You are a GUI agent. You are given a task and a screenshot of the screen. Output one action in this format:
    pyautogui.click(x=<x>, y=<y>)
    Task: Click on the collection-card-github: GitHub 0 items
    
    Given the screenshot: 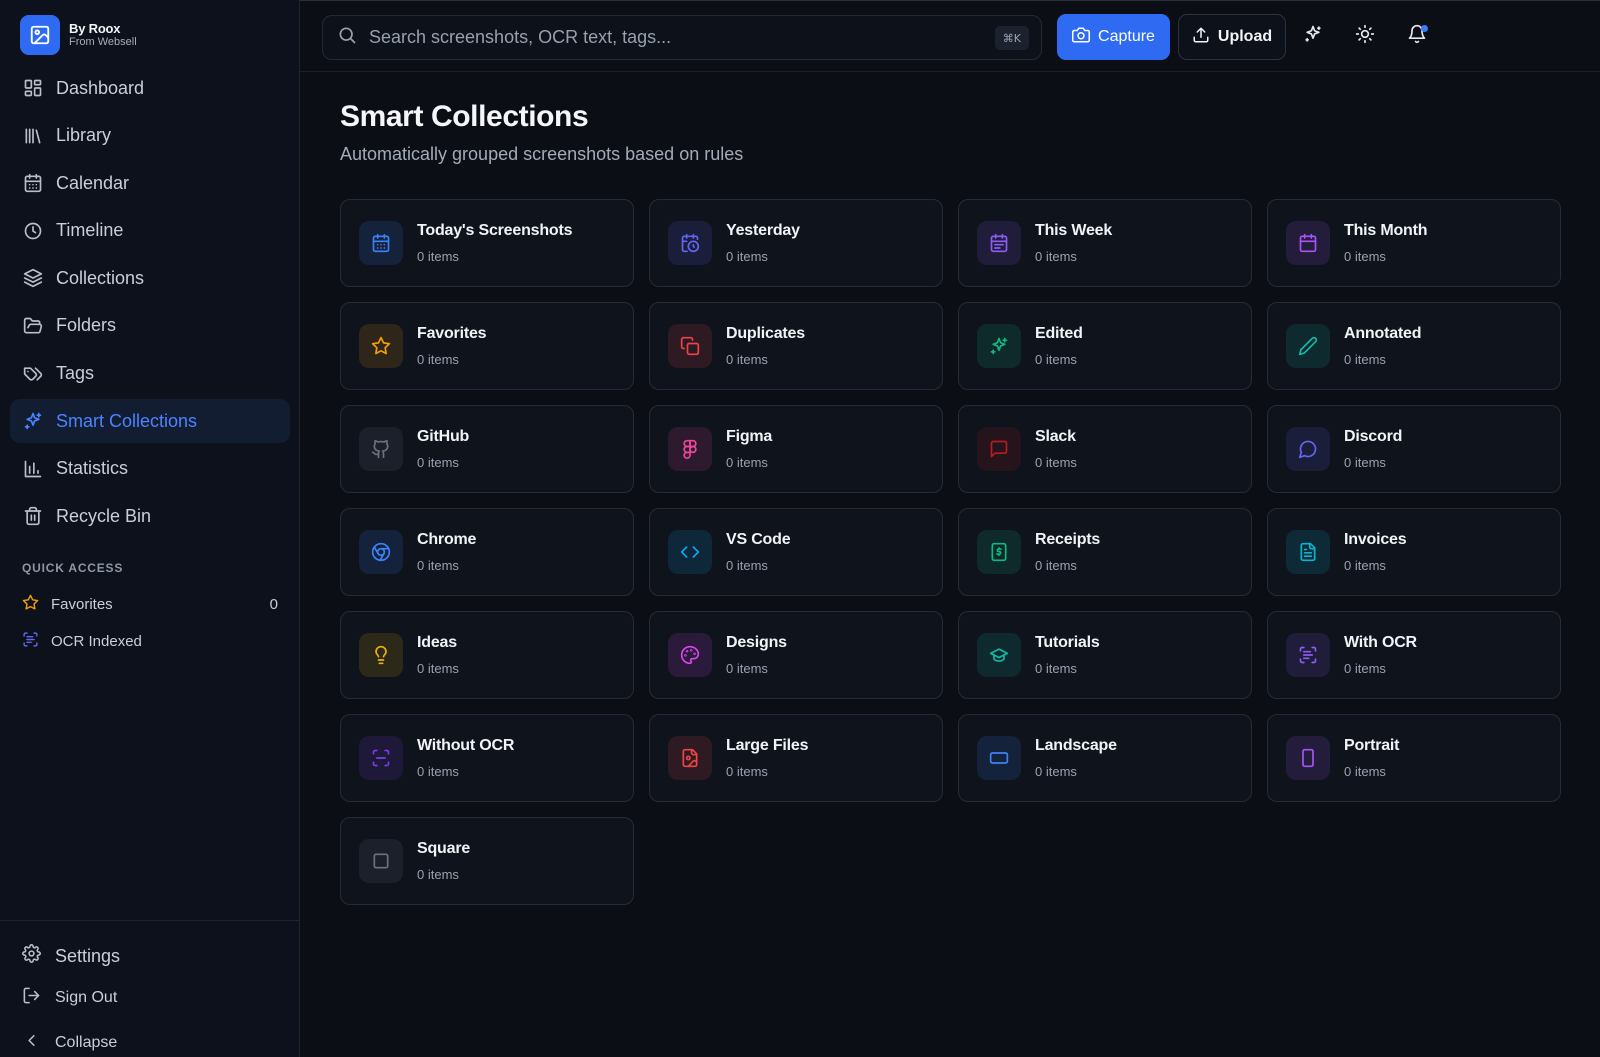 What is the action you would take?
    pyautogui.click(x=487, y=449)
    